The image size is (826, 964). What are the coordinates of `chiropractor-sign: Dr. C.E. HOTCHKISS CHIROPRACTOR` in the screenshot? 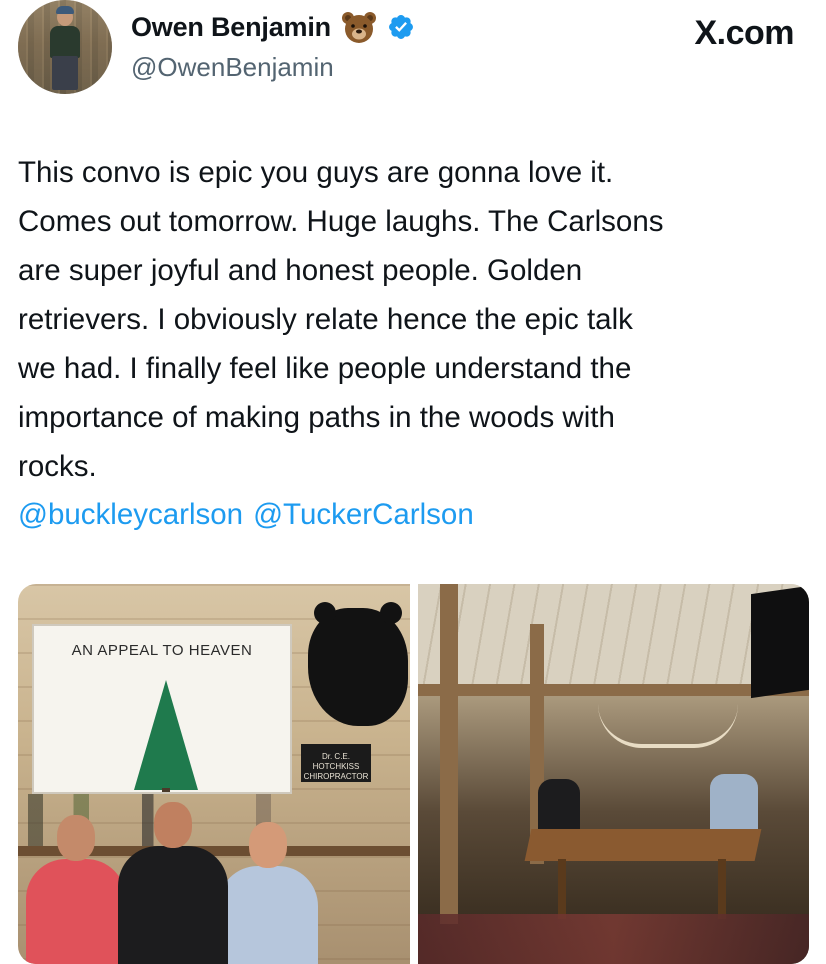 It's located at (336, 763).